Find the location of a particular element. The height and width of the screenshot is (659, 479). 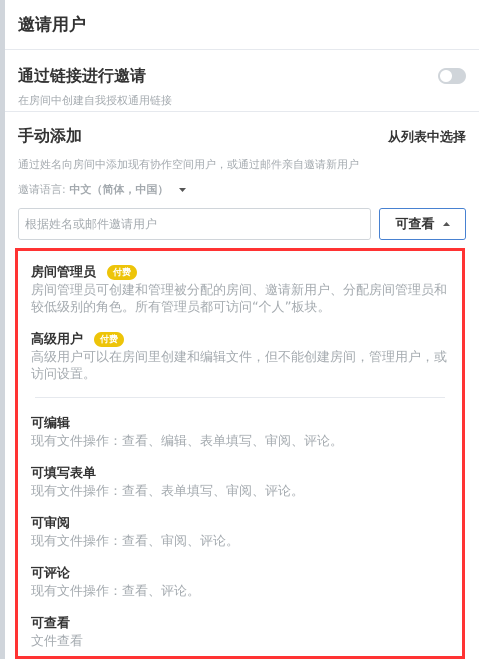

select-from-list-link: 从列表中选择 is located at coordinates (427, 137).